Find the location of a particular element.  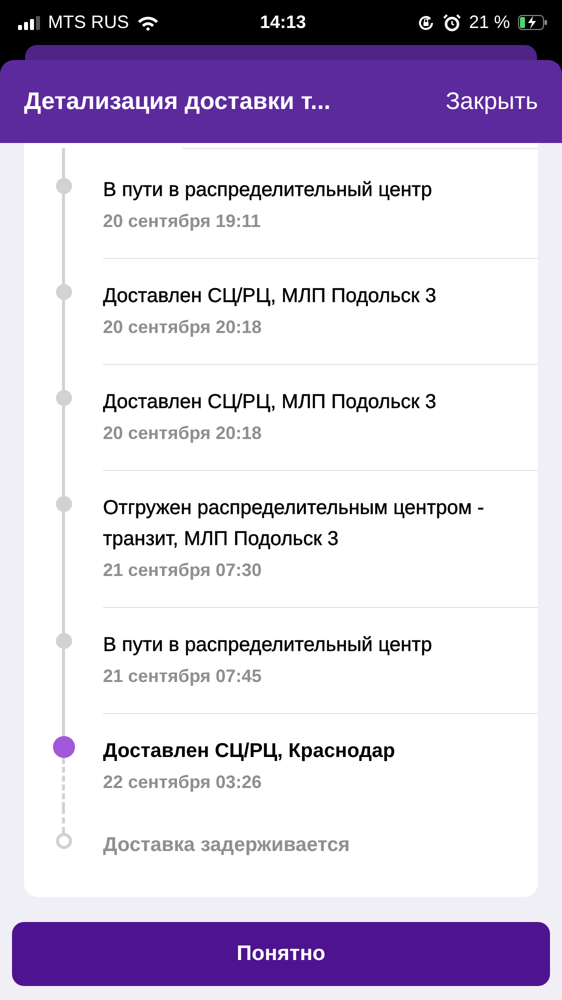

wifi-icon is located at coordinates (148, 22).